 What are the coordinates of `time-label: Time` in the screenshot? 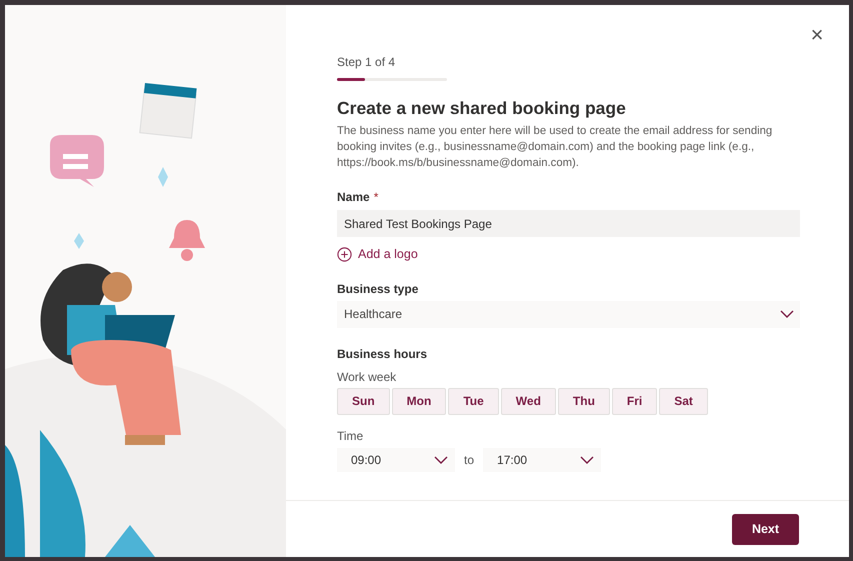 It's located at (350, 436).